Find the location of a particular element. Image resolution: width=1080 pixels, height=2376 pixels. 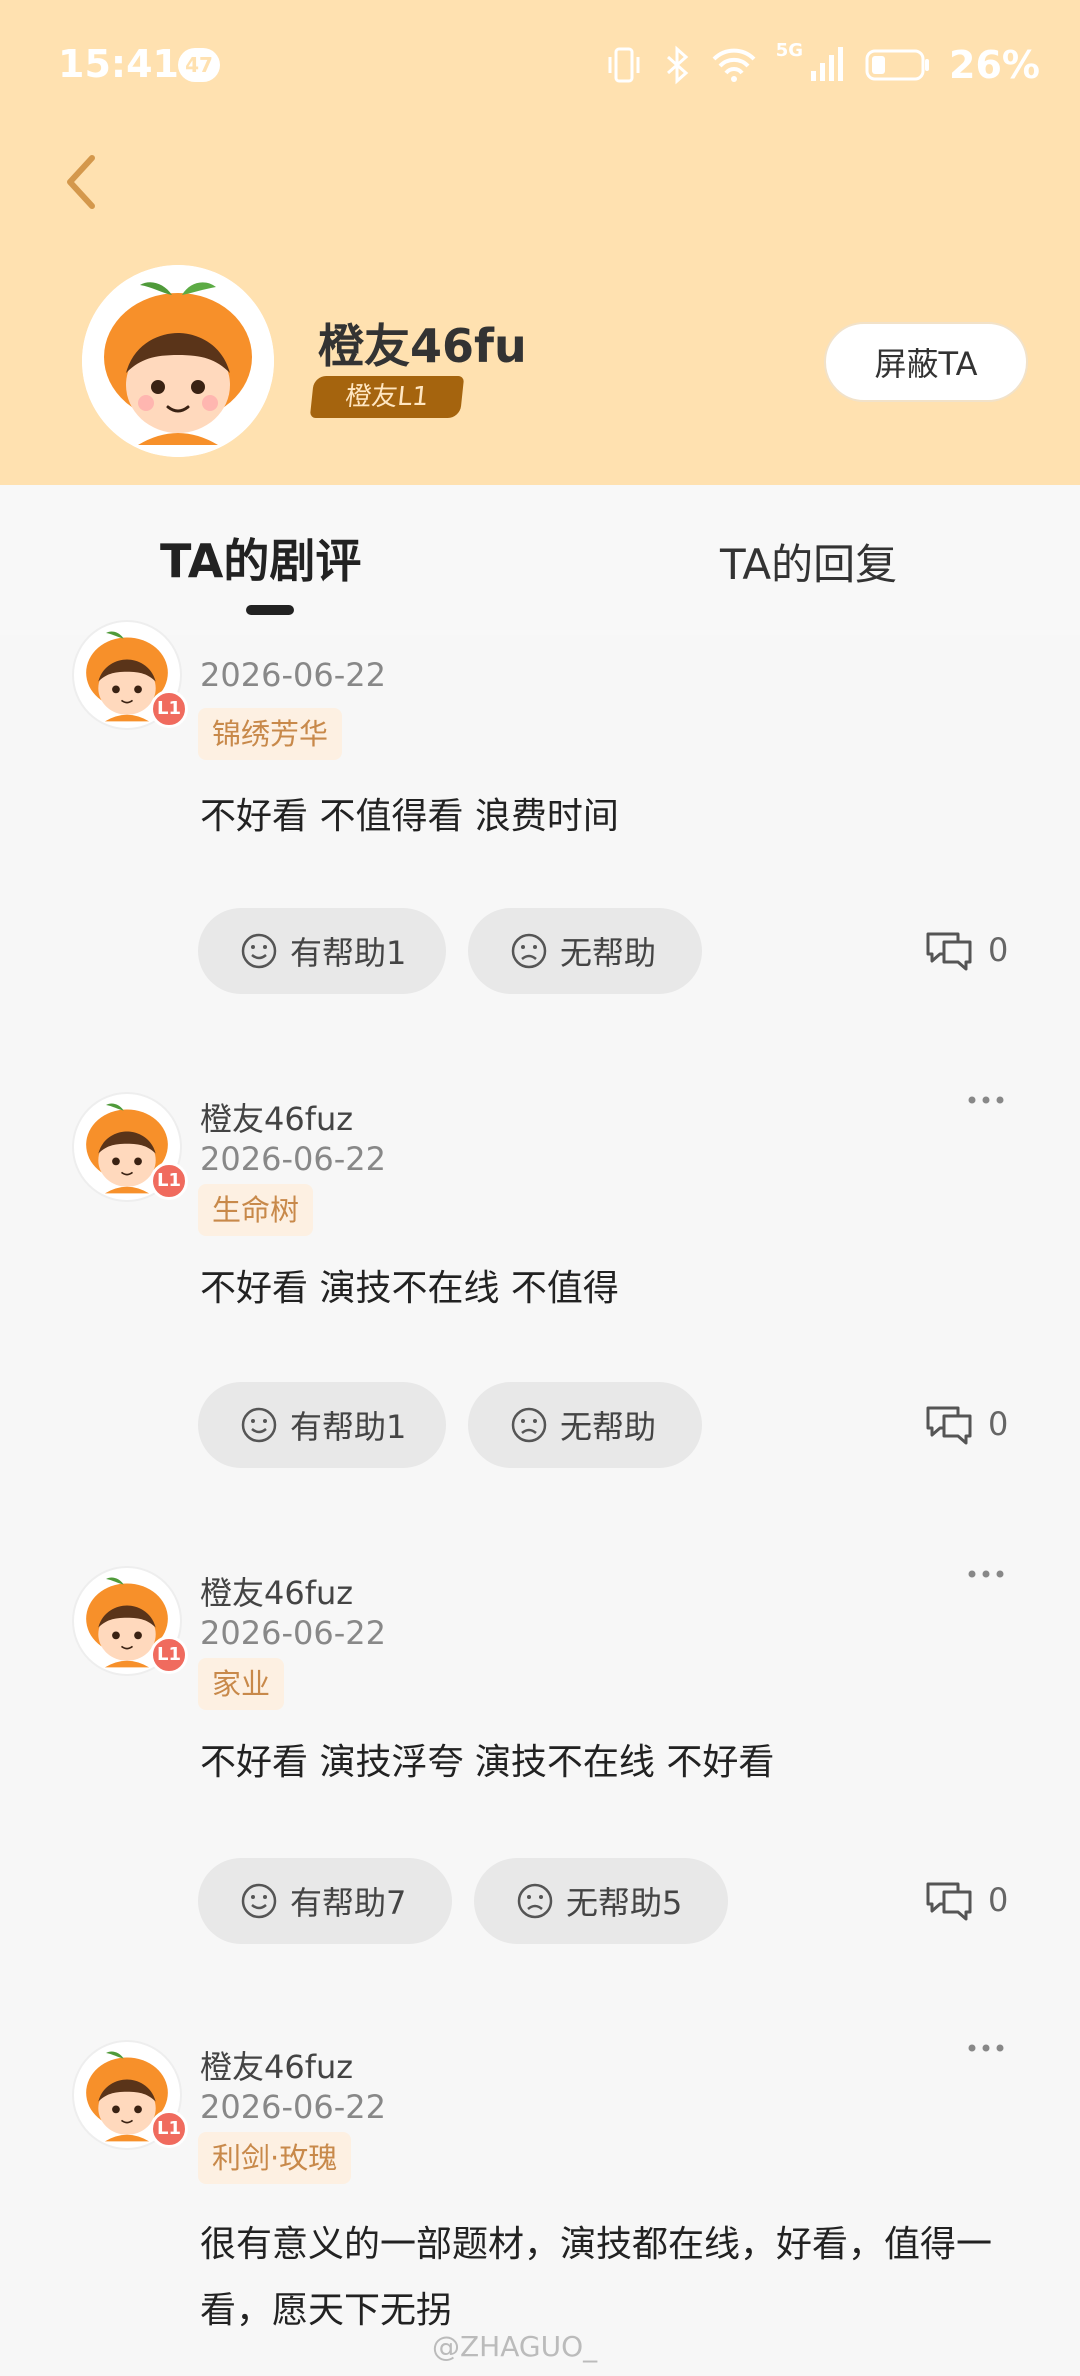

unhelpful-button: 无帮助5 is located at coordinates (601, 1901).